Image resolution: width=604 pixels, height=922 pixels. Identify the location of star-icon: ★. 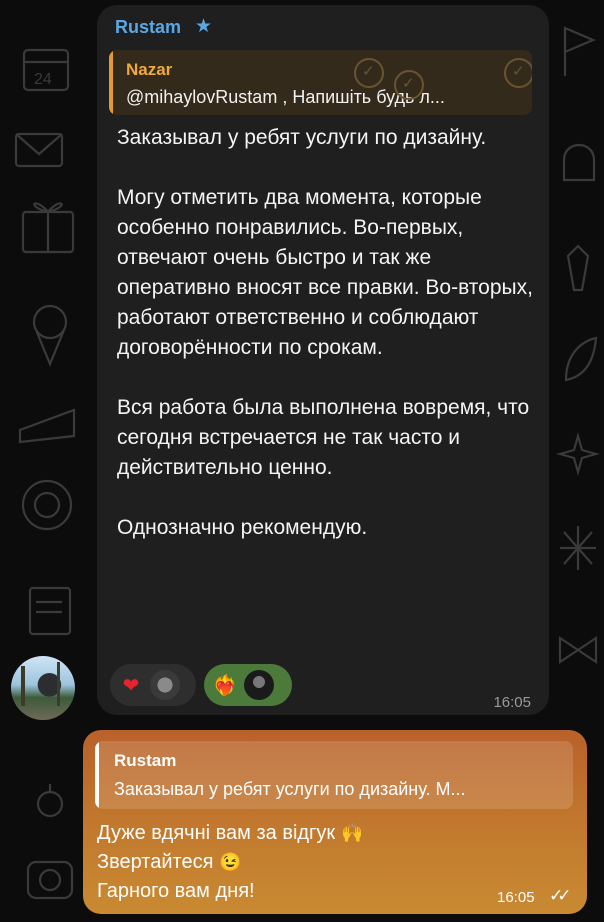
(204, 26).